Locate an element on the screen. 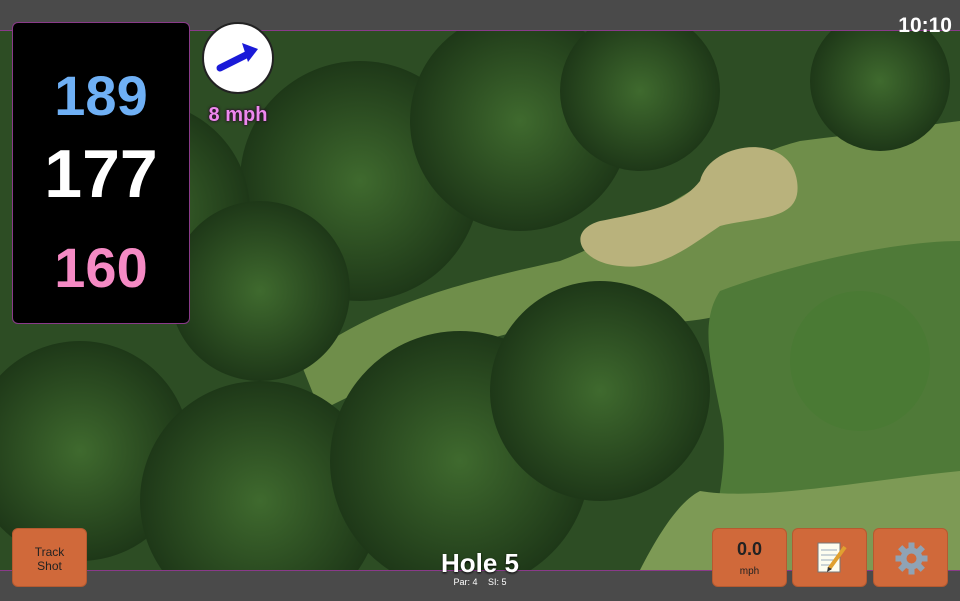 This screenshot has width=960, height=601. back-distance: 189 is located at coordinates (101, 95).